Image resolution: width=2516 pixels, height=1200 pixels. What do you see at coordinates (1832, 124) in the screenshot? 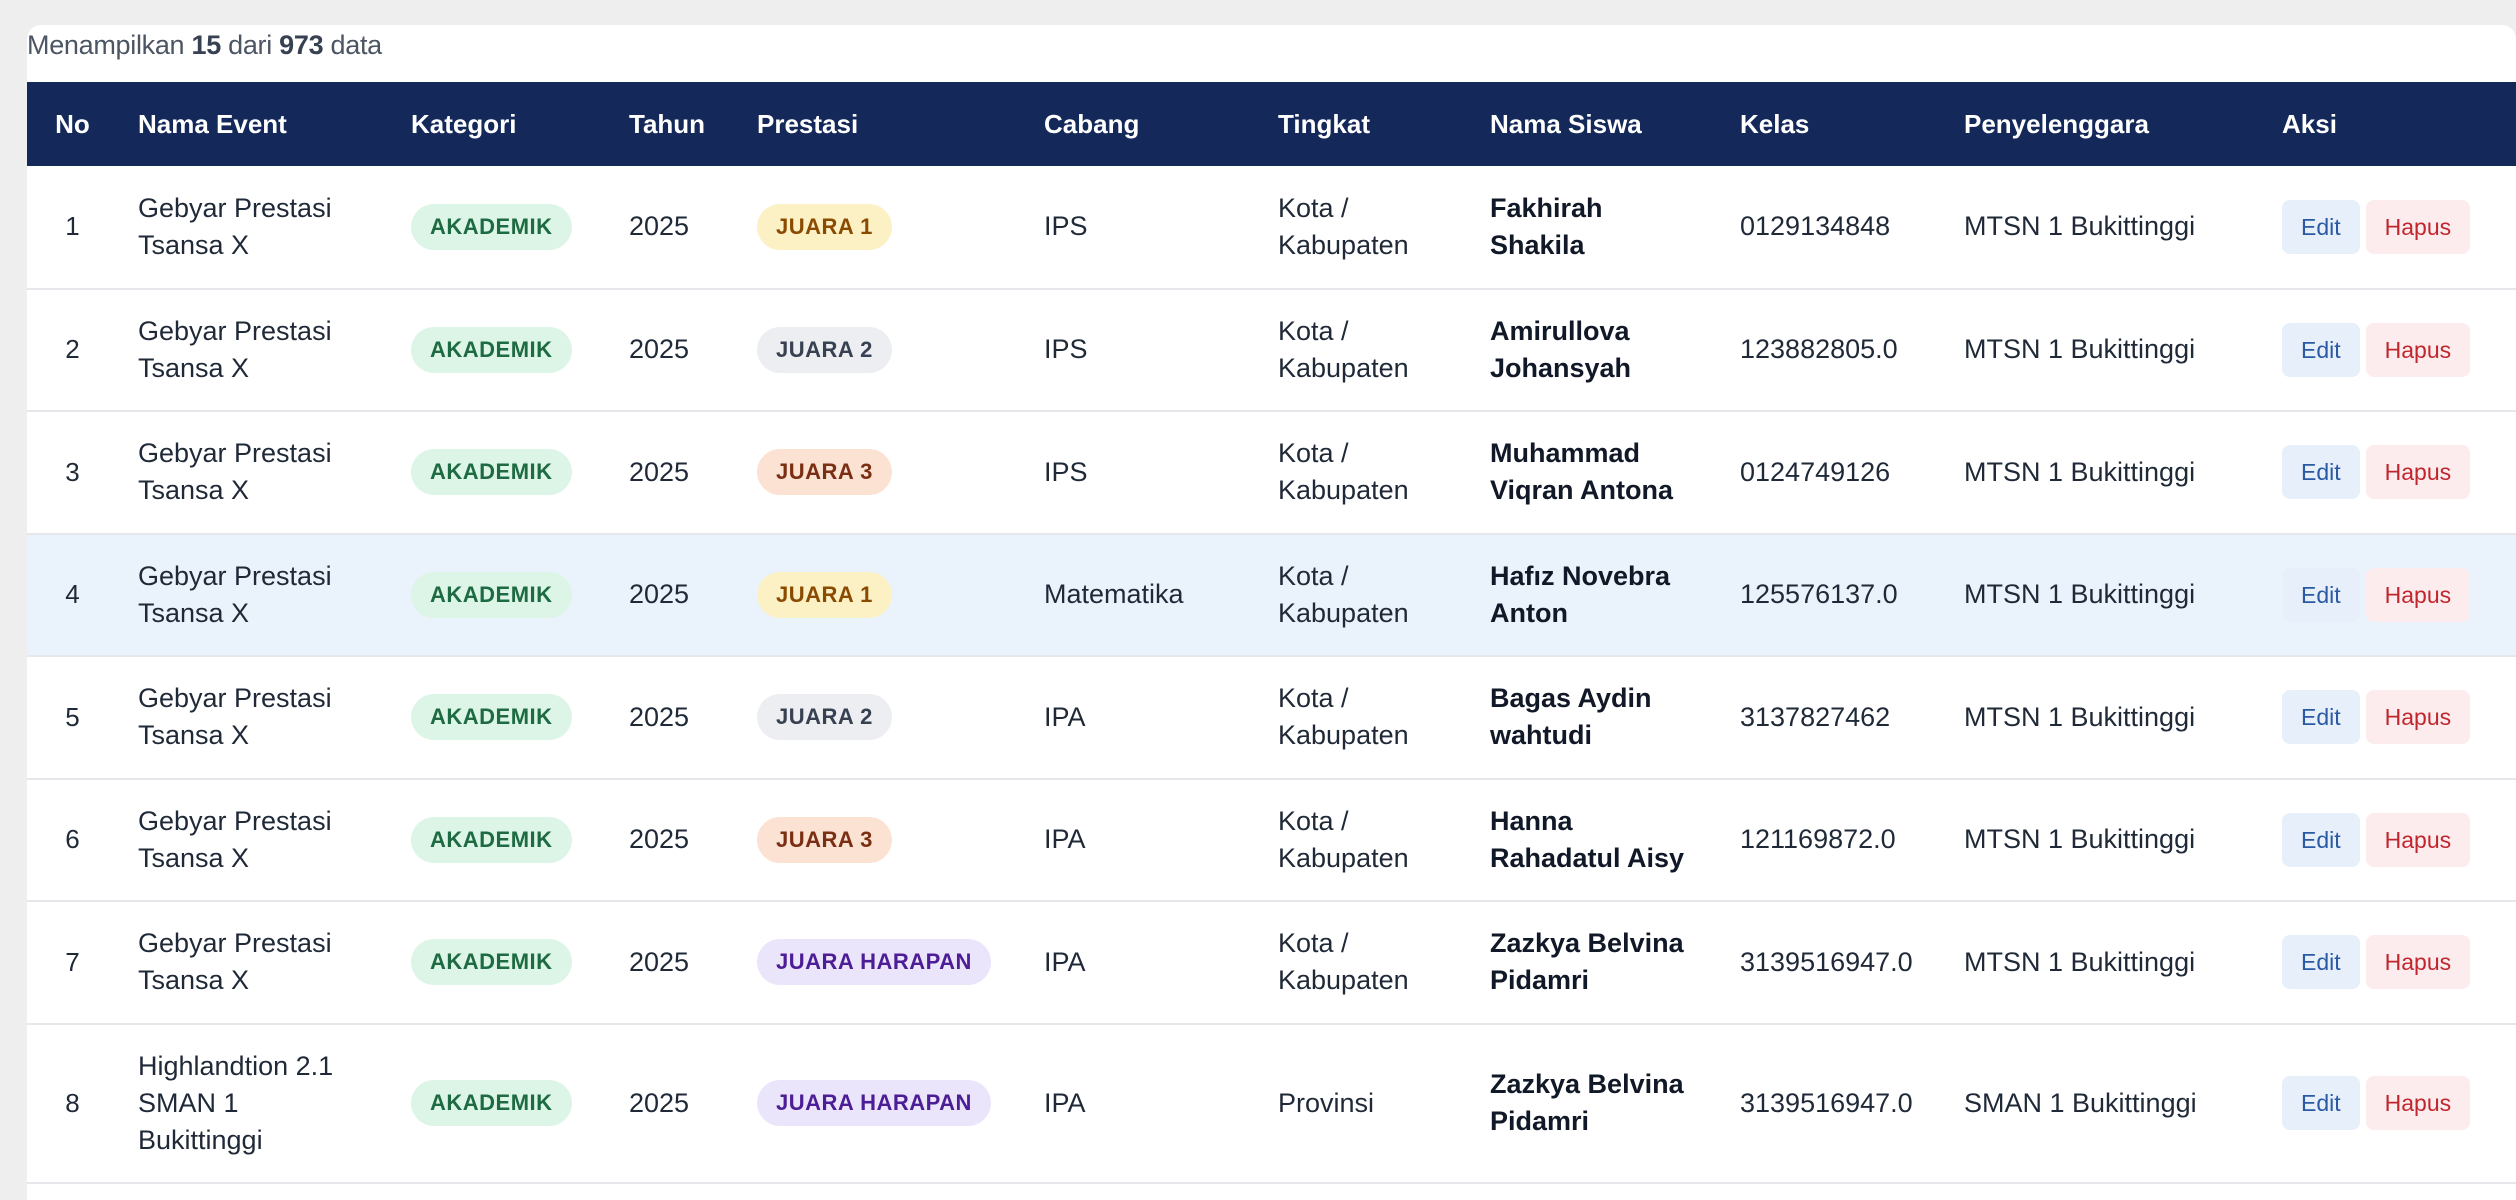
I see `col-kelas: Kelas` at bounding box center [1832, 124].